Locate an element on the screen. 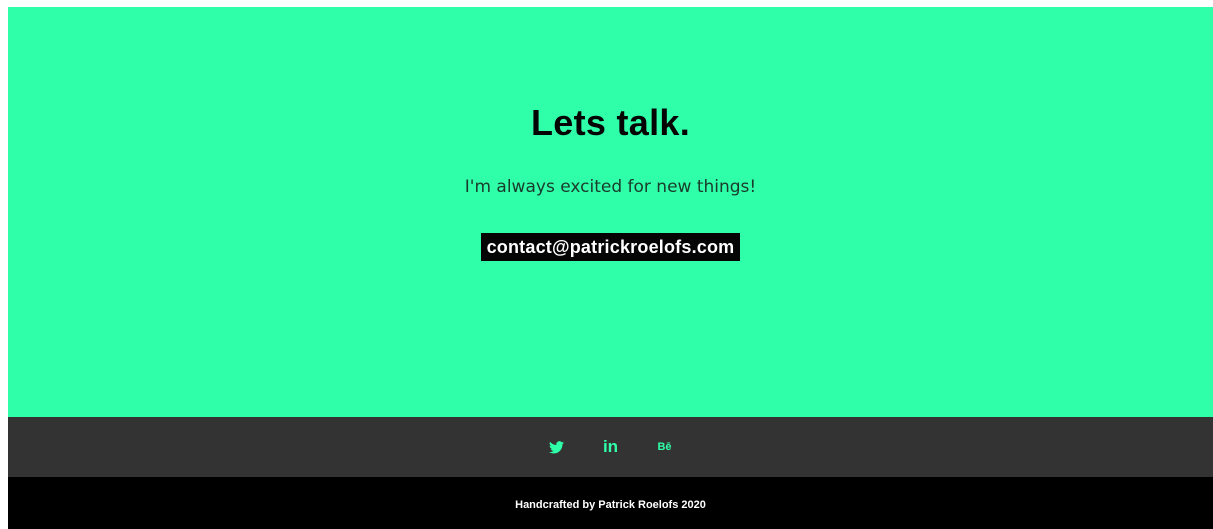 The width and height of the screenshot is (1213, 529). page-title: Lets talk. is located at coordinates (610, 122).